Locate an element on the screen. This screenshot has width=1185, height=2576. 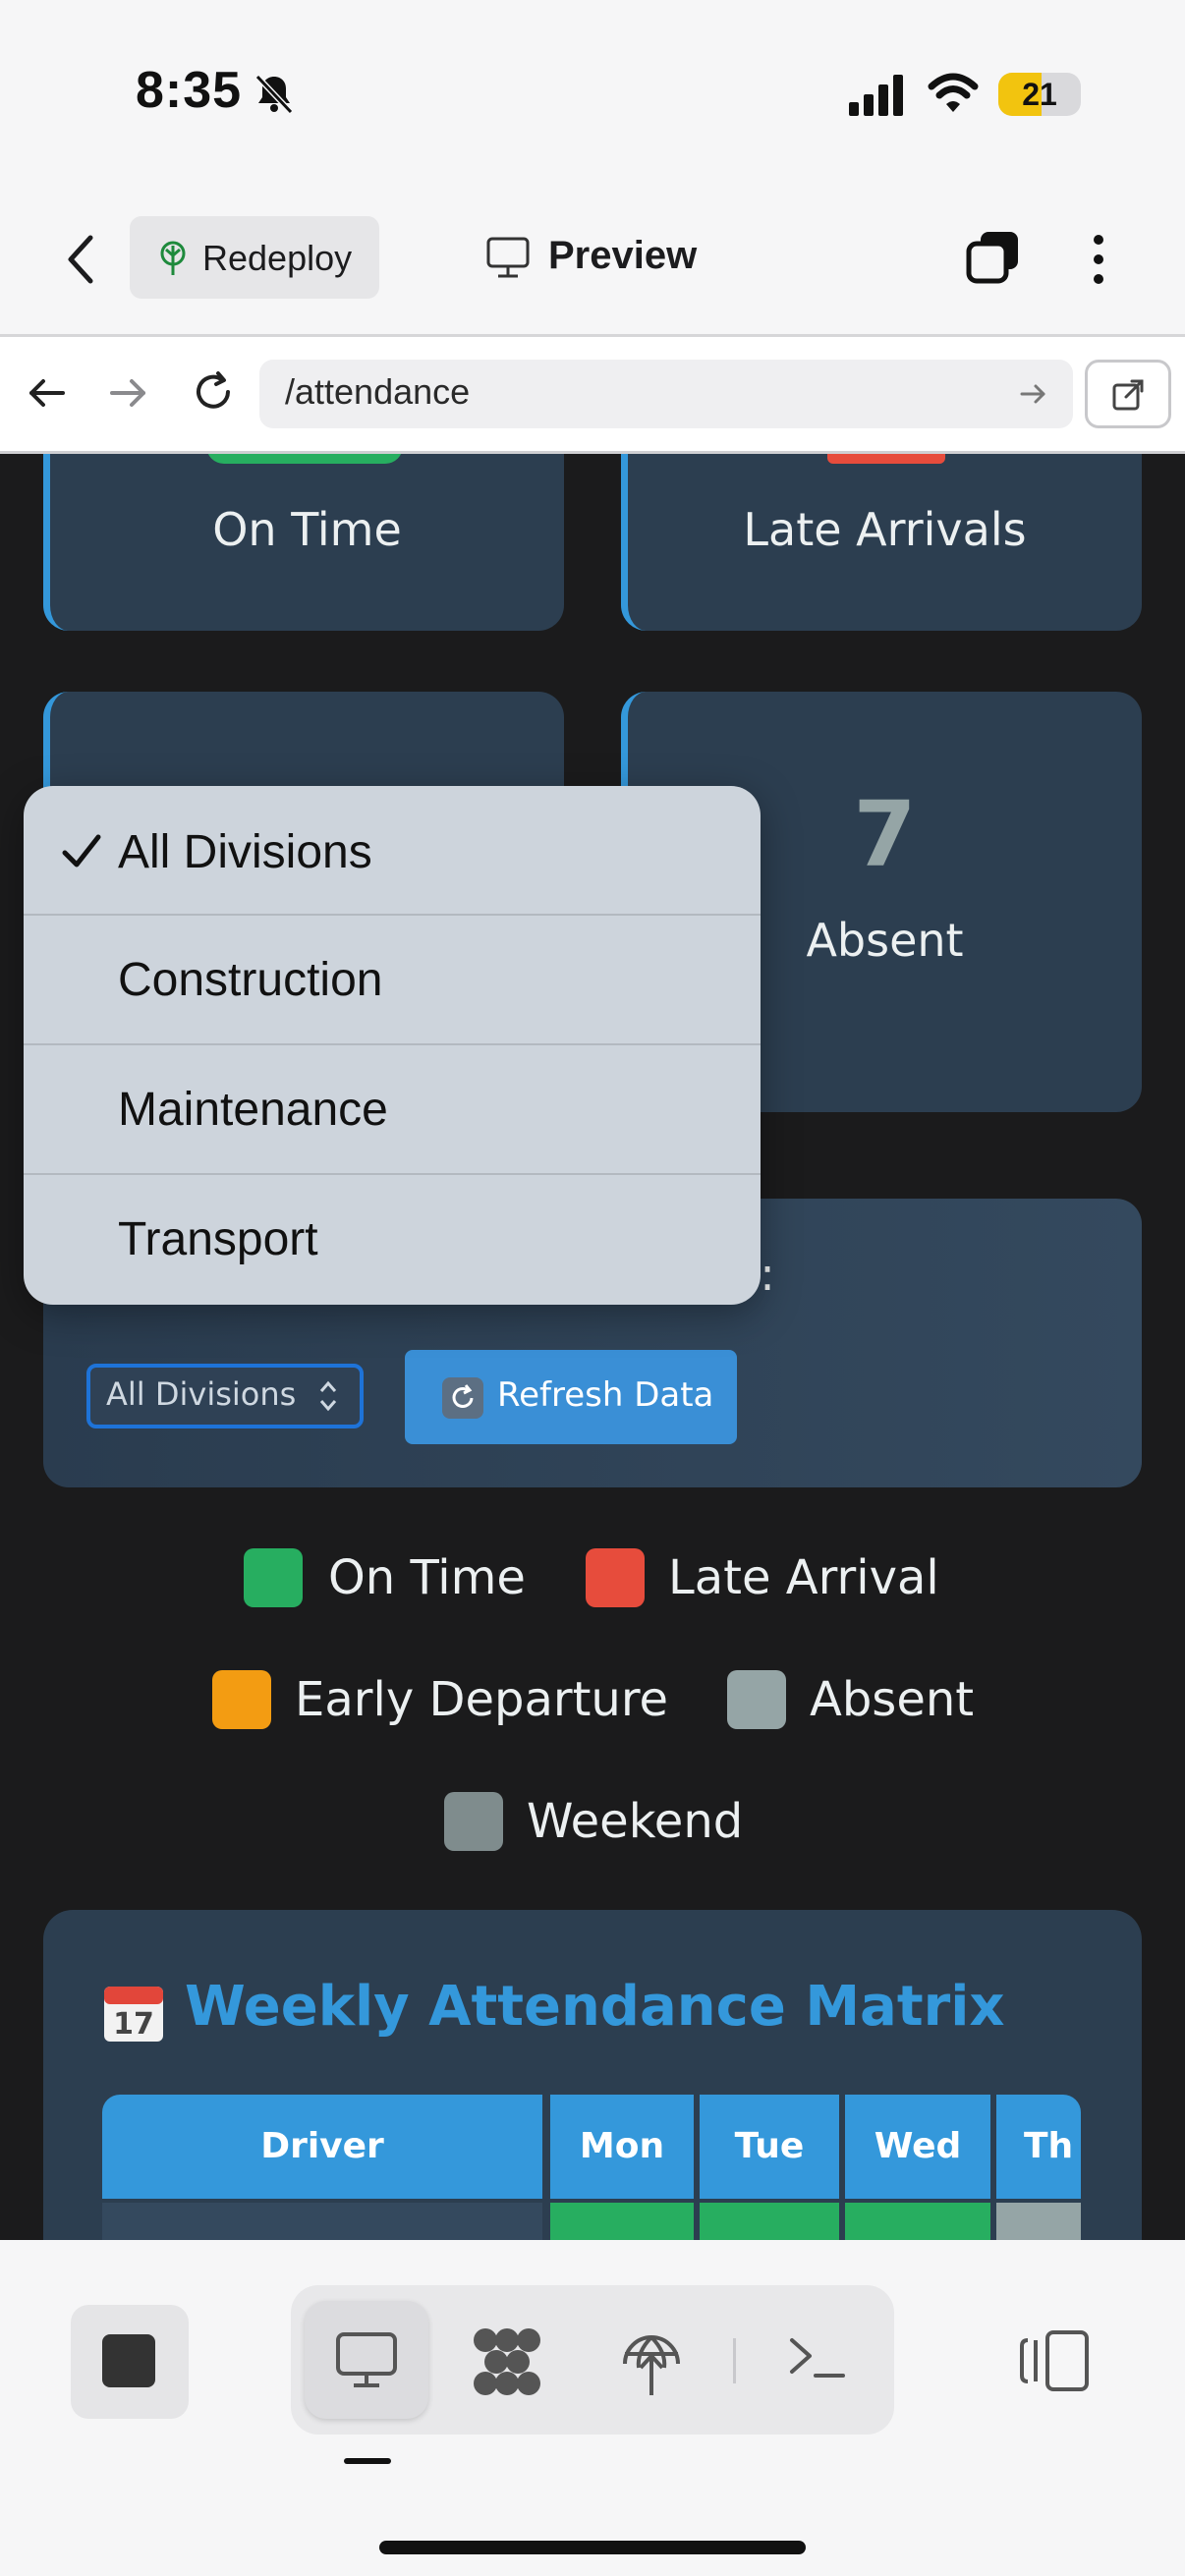
stat-card-on-time: On Time is located at coordinates (304, 542).